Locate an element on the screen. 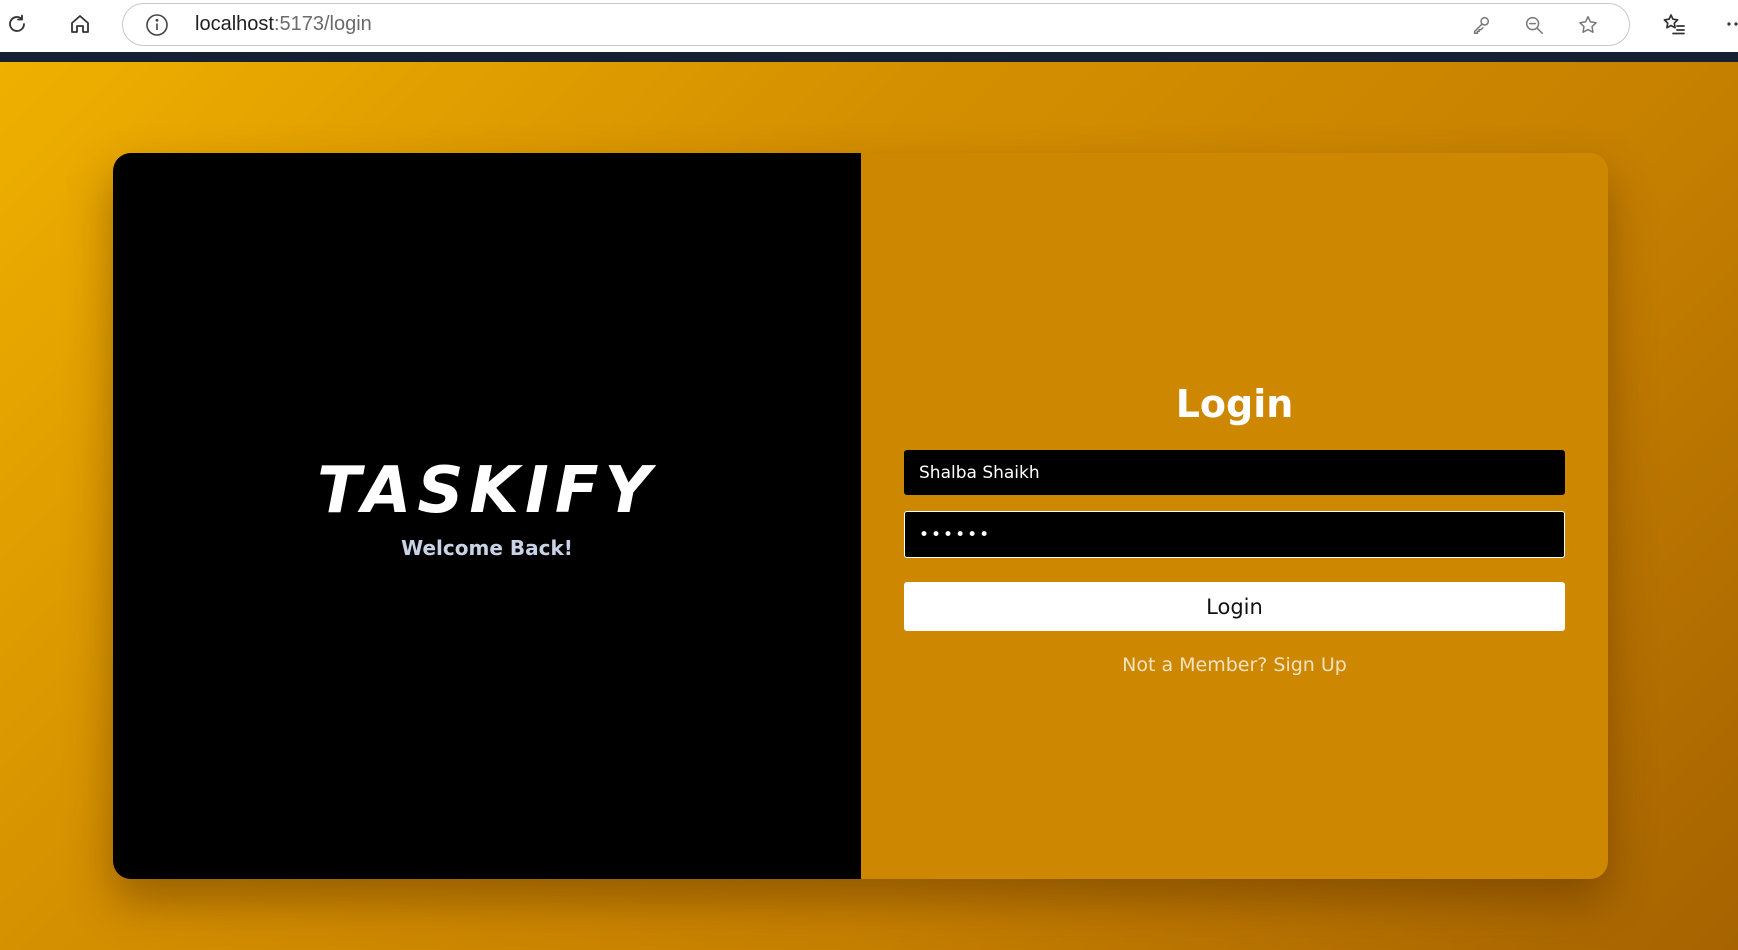  more-menu-icon is located at coordinates (1728, 24).